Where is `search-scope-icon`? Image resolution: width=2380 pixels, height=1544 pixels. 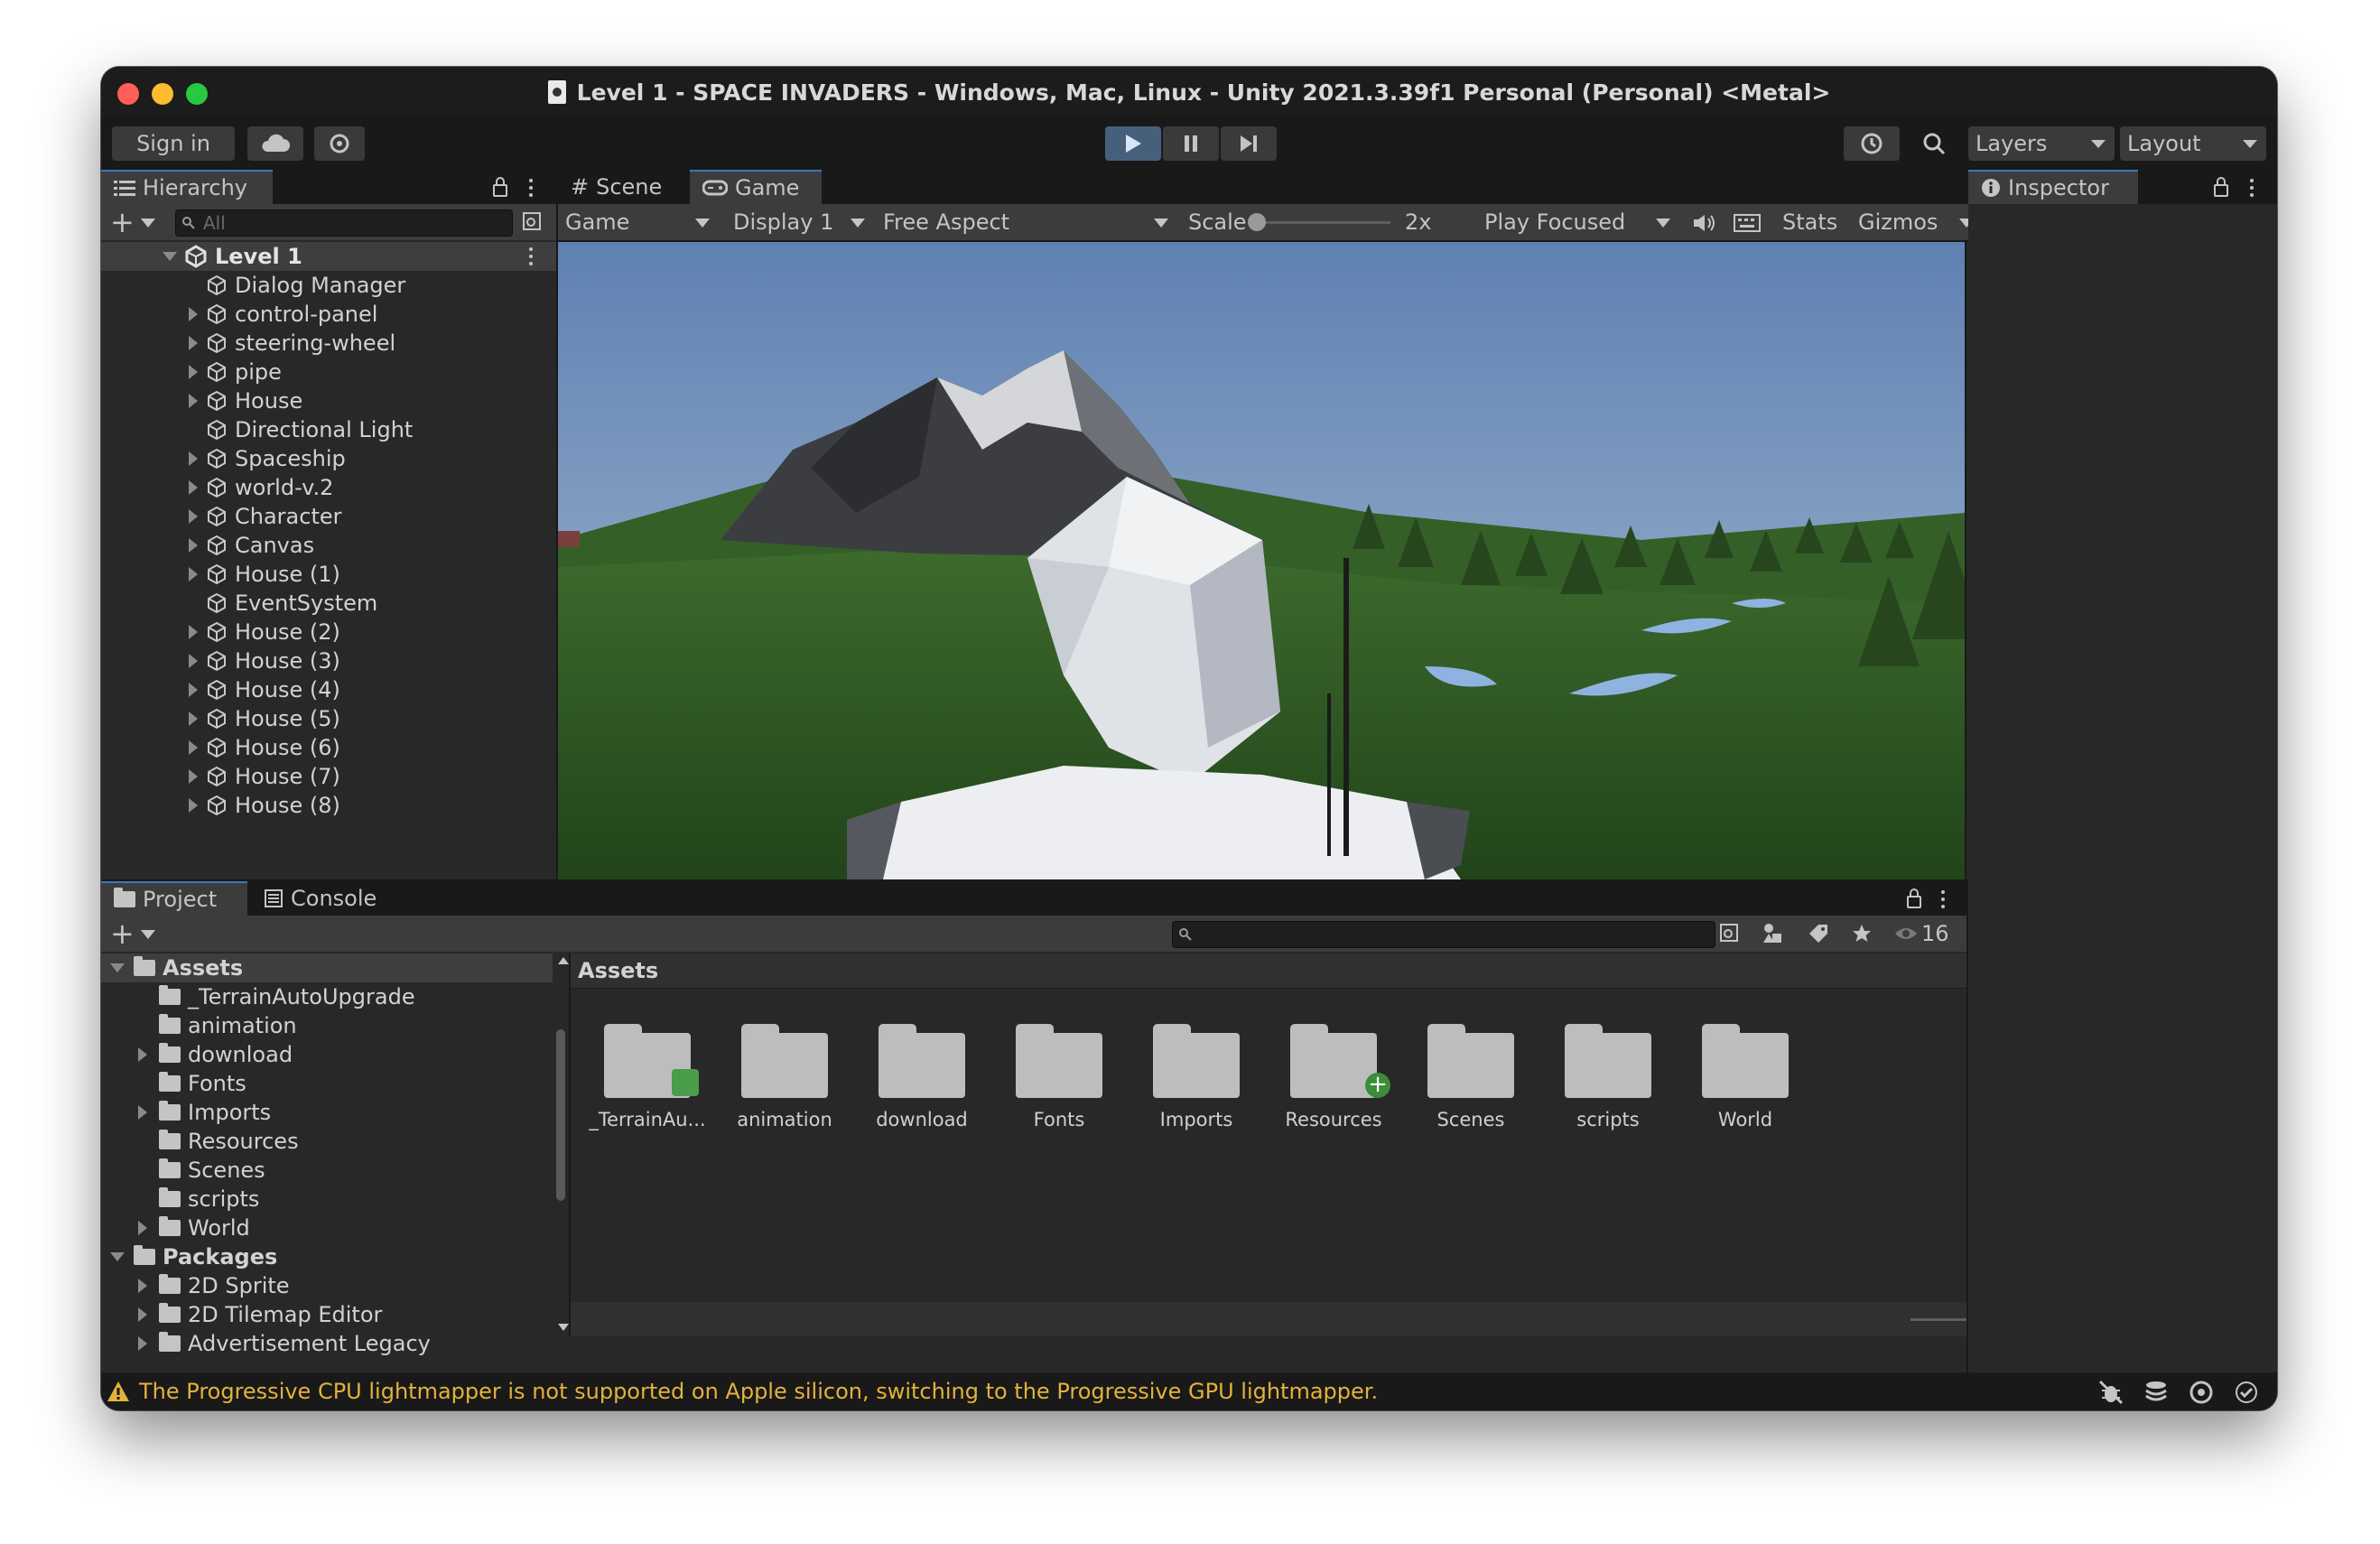 search-scope-icon is located at coordinates (1730, 933).